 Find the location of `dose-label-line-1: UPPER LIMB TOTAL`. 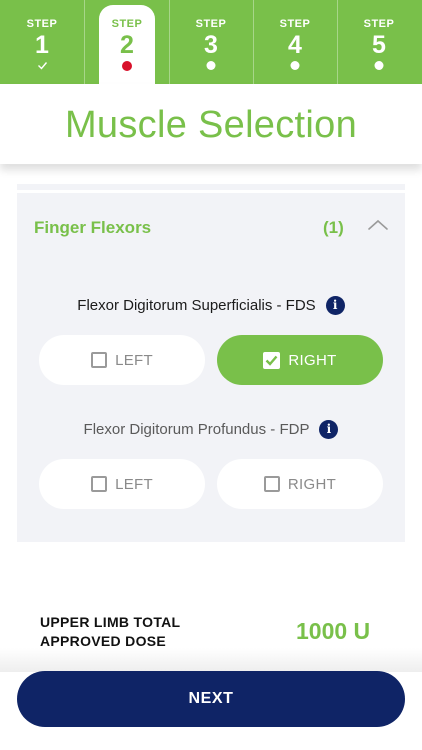

dose-label-line-1: UPPER LIMB TOTAL is located at coordinates (110, 622).